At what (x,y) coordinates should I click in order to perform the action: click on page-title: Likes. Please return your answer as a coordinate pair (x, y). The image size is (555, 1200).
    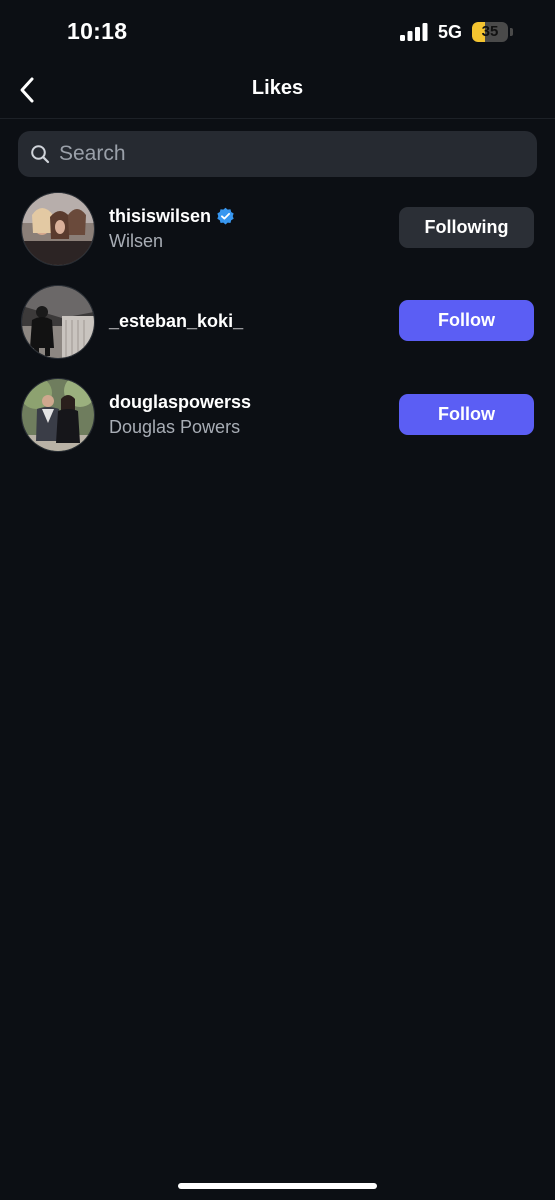
    Looking at the image, I should click on (277, 88).